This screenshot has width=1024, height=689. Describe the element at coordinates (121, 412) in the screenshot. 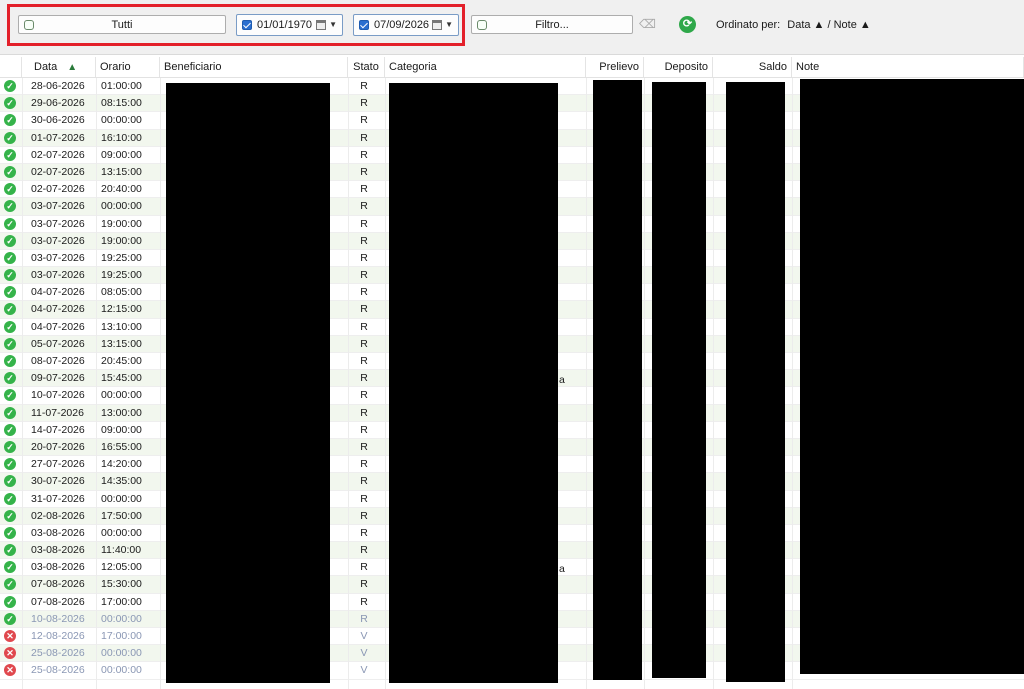

I see `cell-time: 13:00:00` at that location.